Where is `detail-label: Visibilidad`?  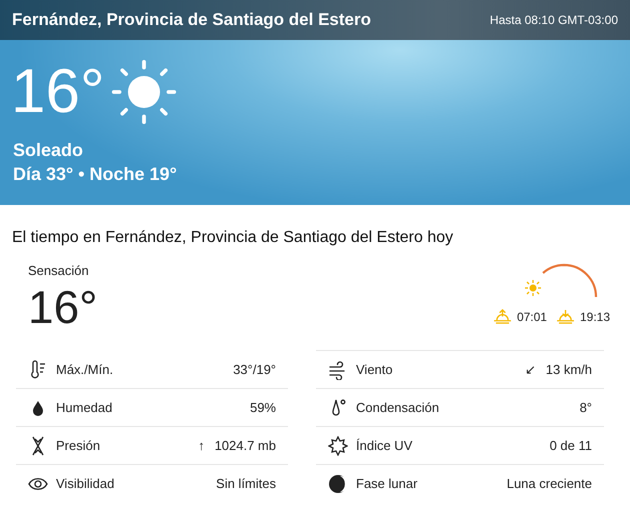
detail-label: Visibilidad is located at coordinates (86, 483).